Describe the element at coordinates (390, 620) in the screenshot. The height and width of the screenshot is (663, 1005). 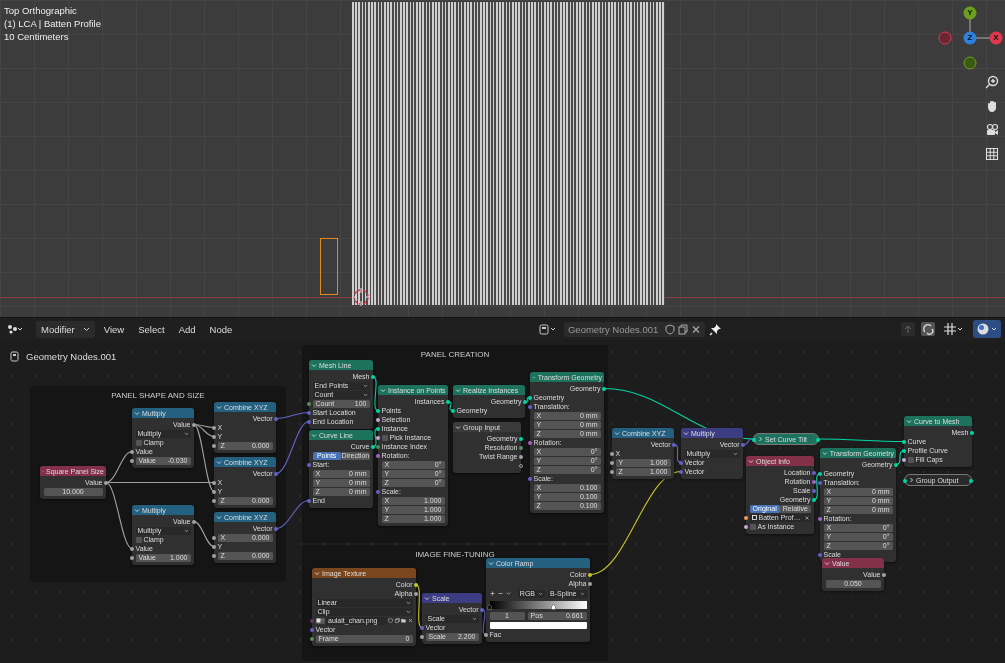
I see `shield-icon` at that location.